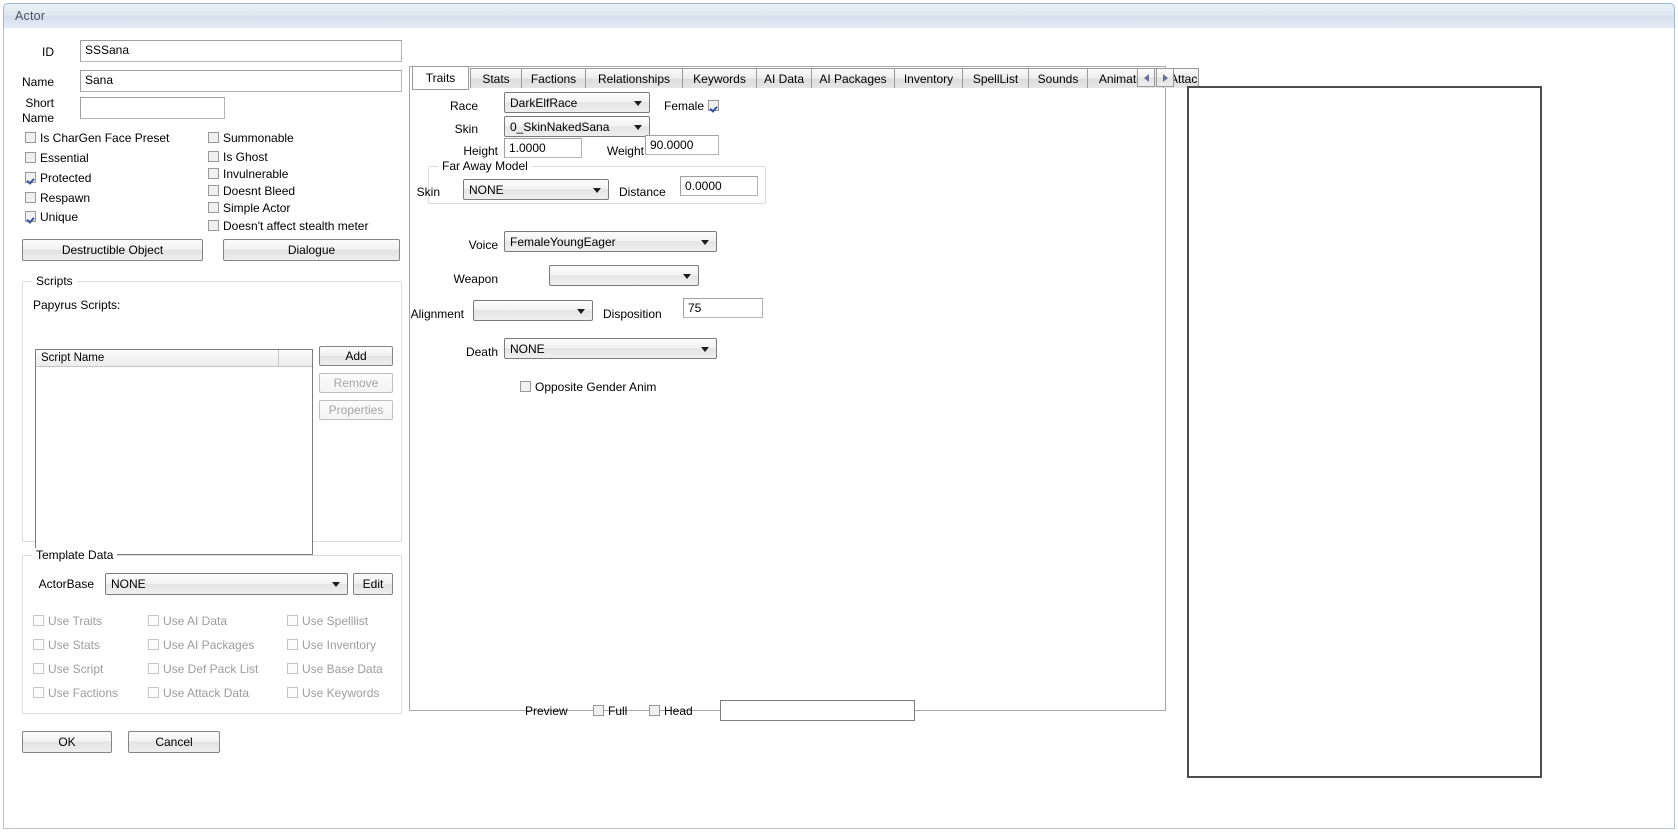 The width and height of the screenshot is (1678, 832). I want to click on actorbase-edit-button-label: Edit, so click(373, 584).